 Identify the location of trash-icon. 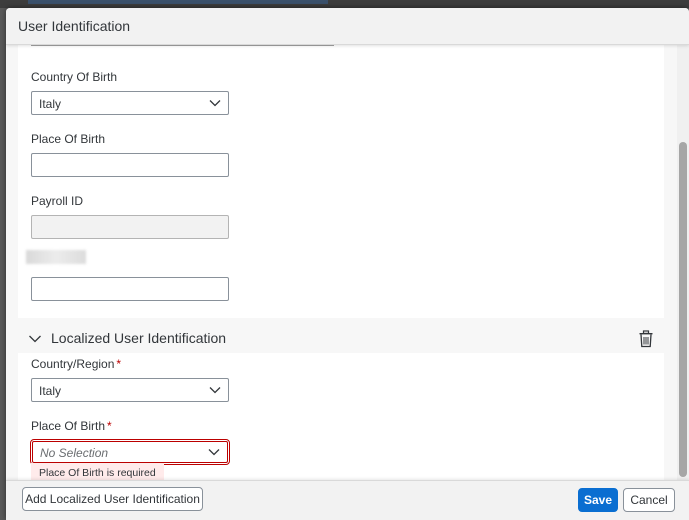
(646, 339).